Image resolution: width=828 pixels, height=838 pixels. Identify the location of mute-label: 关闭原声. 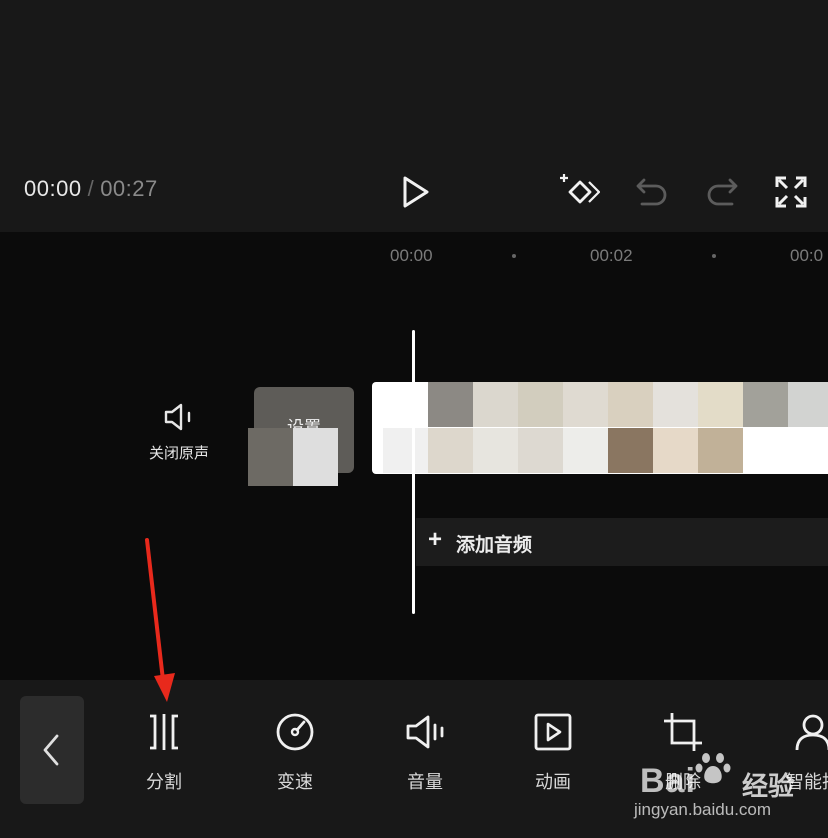
(178, 453).